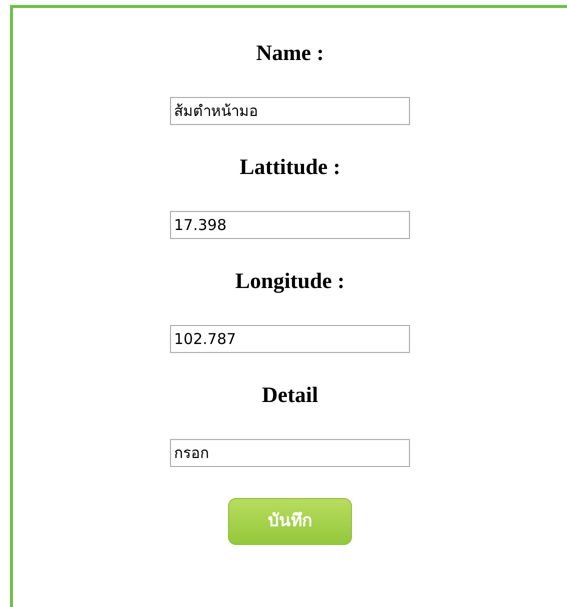  What do you see at coordinates (290, 395) in the screenshot?
I see `field-label: Detail` at bounding box center [290, 395].